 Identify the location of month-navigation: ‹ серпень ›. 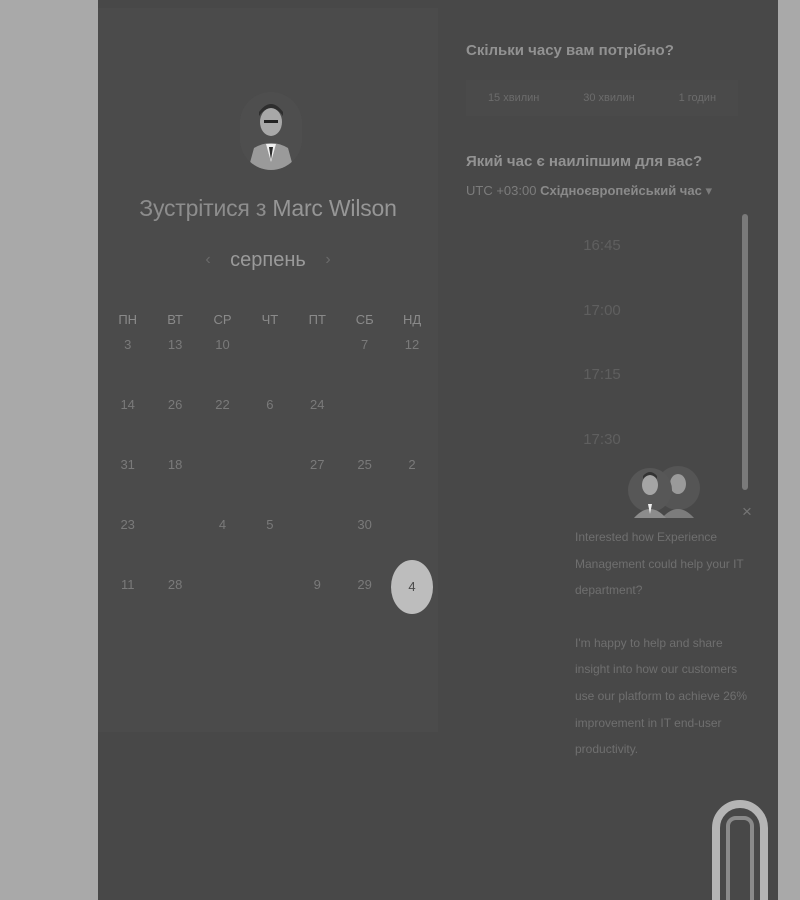
(268, 260).